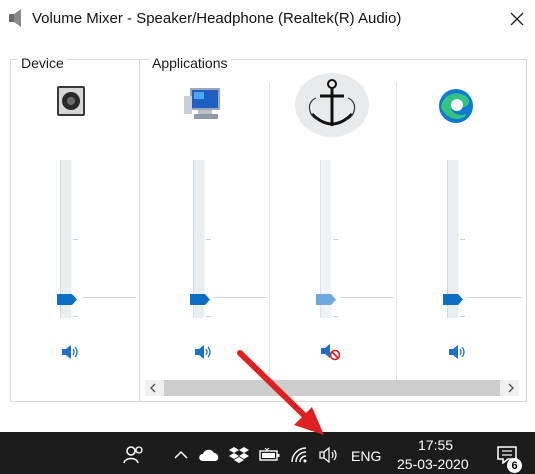 The image size is (535, 474). I want to click on scroll-right-button, so click(511, 388).